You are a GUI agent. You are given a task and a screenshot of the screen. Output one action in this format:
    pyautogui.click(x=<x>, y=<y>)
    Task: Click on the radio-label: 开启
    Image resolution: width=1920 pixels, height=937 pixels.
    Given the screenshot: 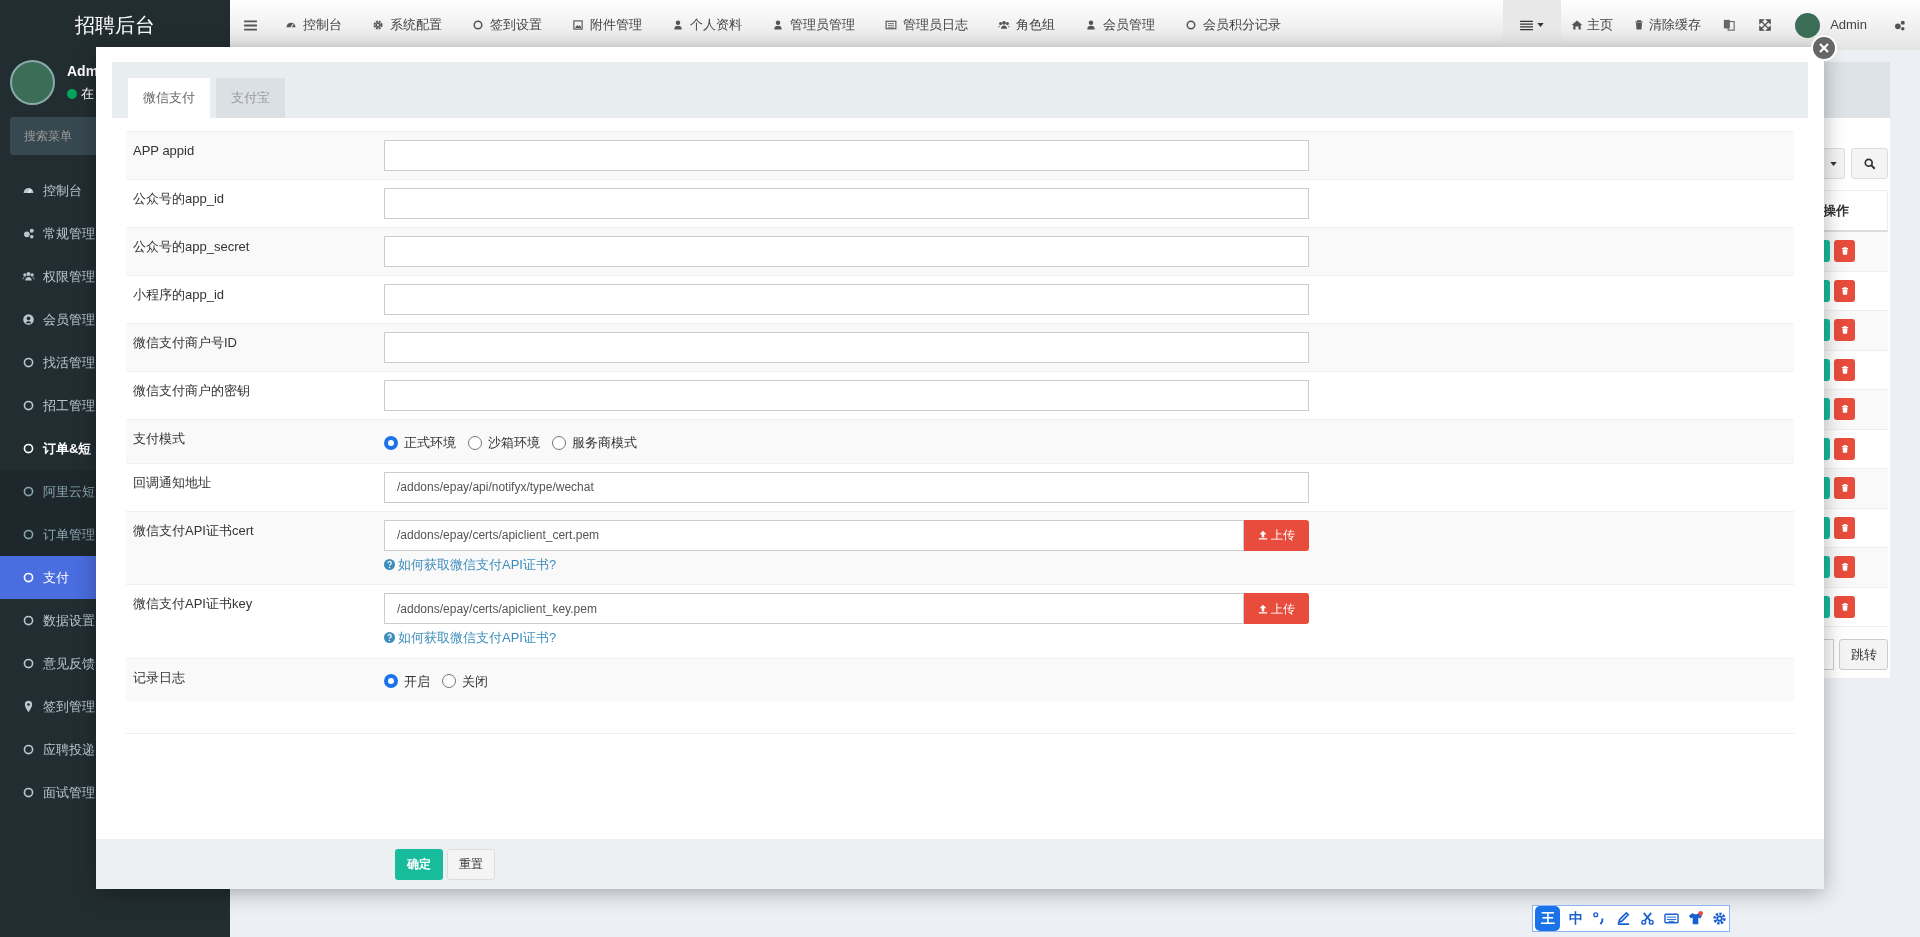 What is the action you would take?
    pyautogui.click(x=417, y=681)
    